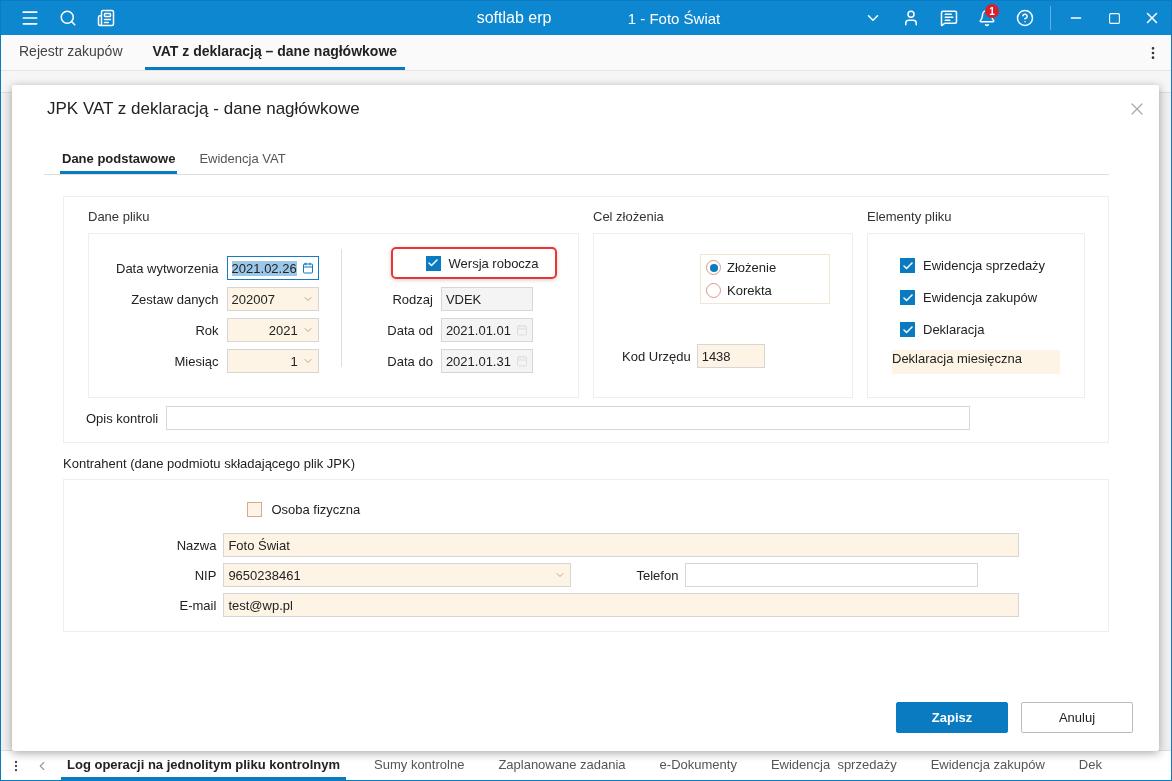  I want to click on tab: Zaplanowane zadania, so click(562, 765).